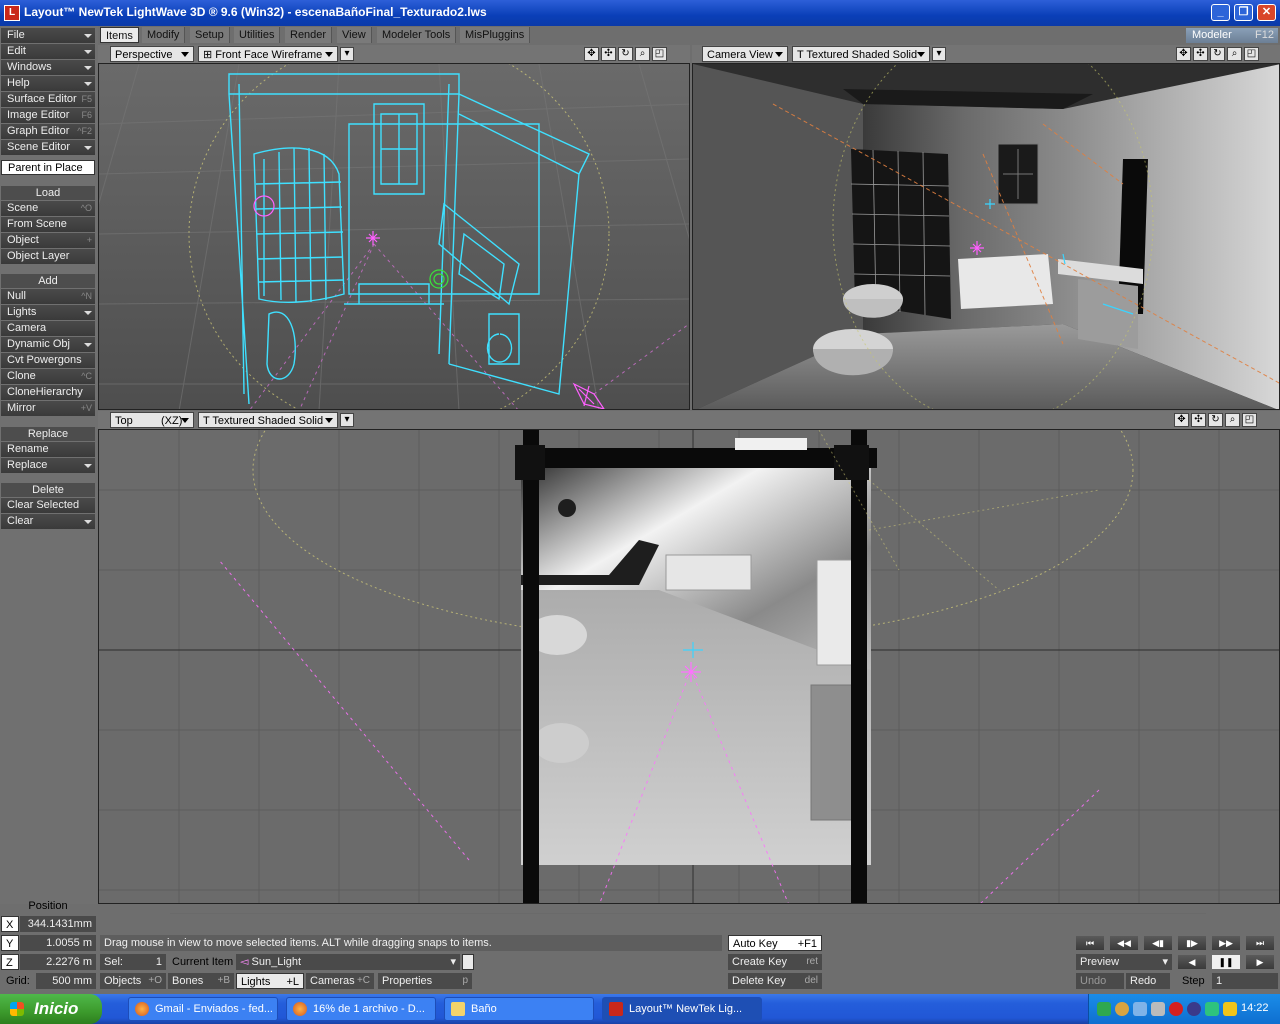 This screenshot has height=1024, width=1280. I want to click on current-item-dropdown: ◅ Sun_Light ▾, so click(348, 962).